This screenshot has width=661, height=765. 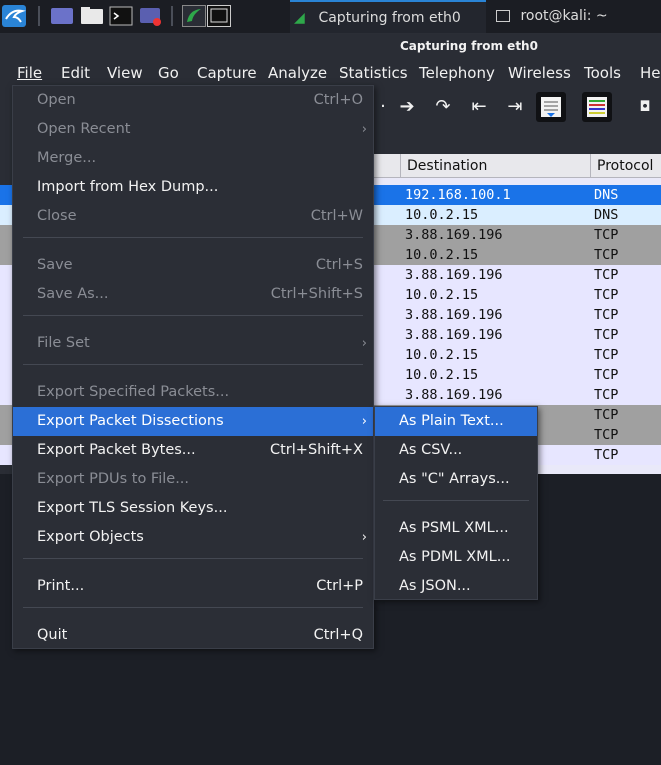 I want to click on menu-item-open: Open Ctrl+O, so click(x=193, y=100).